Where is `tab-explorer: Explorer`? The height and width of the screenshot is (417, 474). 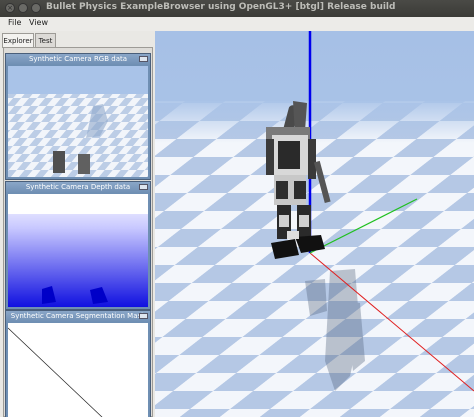 tab-explorer: Explorer is located at coordinates (18, 40).